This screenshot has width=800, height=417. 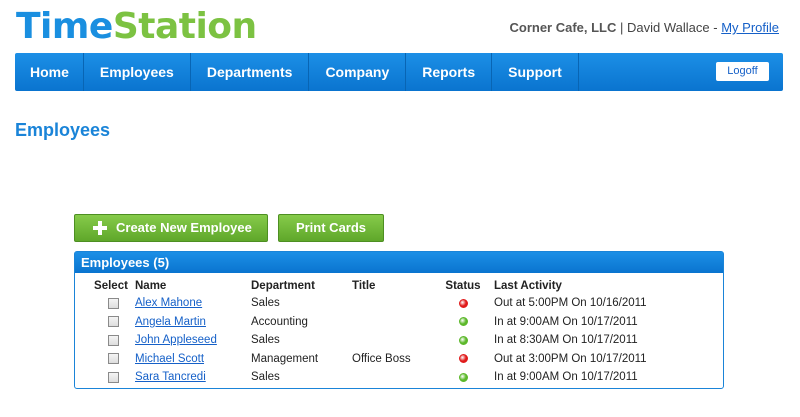 I want to click on header-status: Status, so click(x=463, y=286).